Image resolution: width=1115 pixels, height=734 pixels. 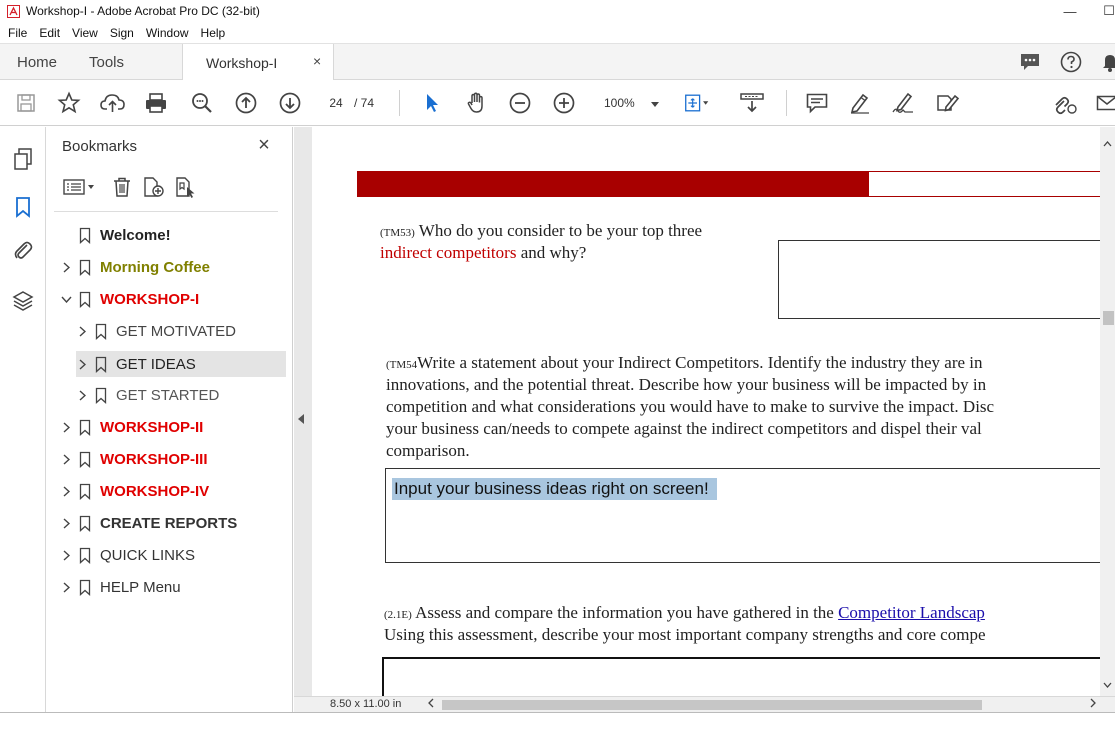 I want to click on tab-home: Home, so click(x=37, y=62).